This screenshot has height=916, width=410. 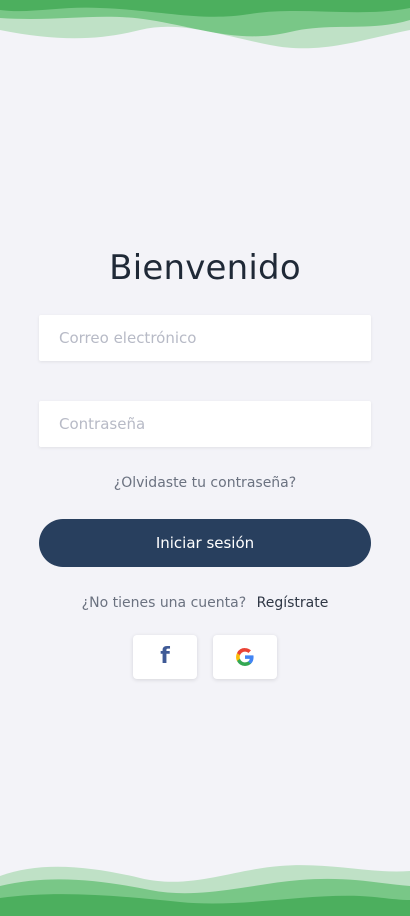 I want to click on password-field, so click(x=205, y=424).